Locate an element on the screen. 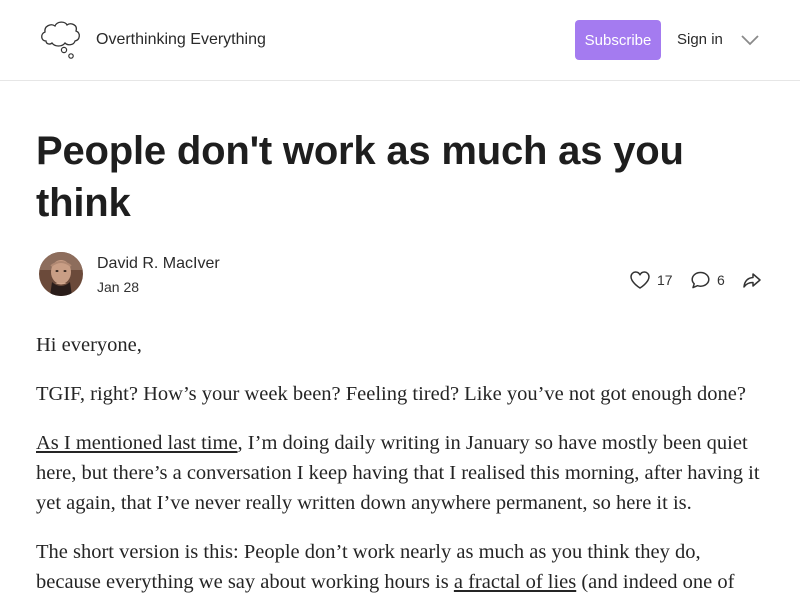 The width and height of the screenshot is (800, 600). comment-button: 6 is located at coordinates (707, 280).